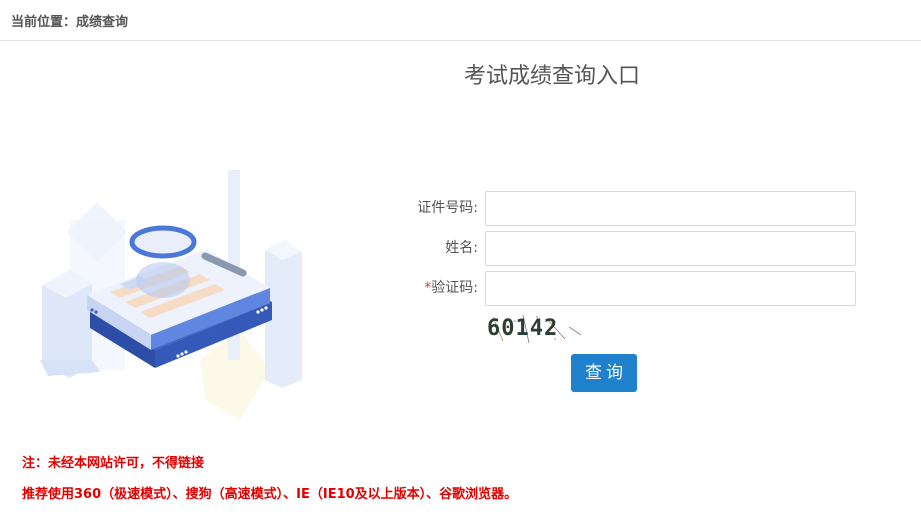  Describe the element at coordinates (523, 328) in the screenshot. I see `captcha-code-text: 60142` at that location.